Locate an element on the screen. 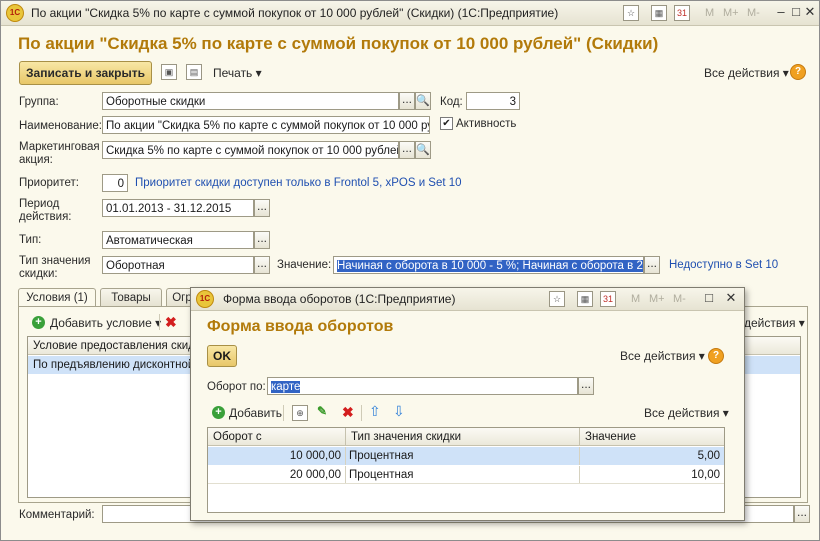 This screenshot has height=541, width=820. group-label: Группа: is located at coordinates (39, 102).